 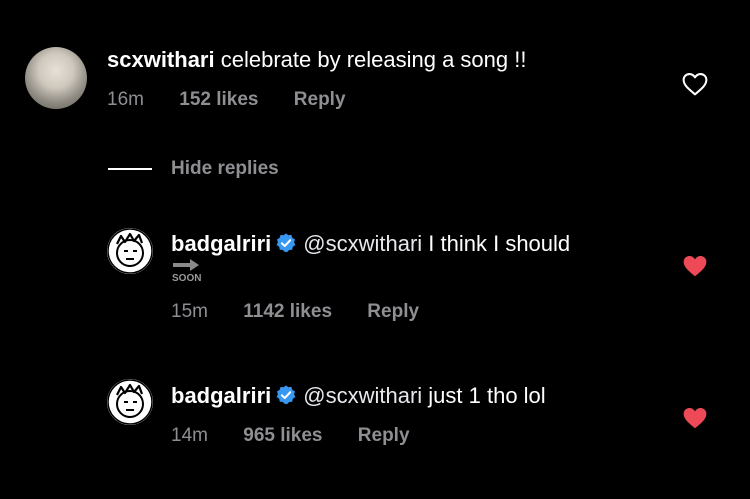 What do you see at coordinates (487, 395) in the screenshot?
I see `reply-text: just 1 tho lol` at bounding box center [487, 395].